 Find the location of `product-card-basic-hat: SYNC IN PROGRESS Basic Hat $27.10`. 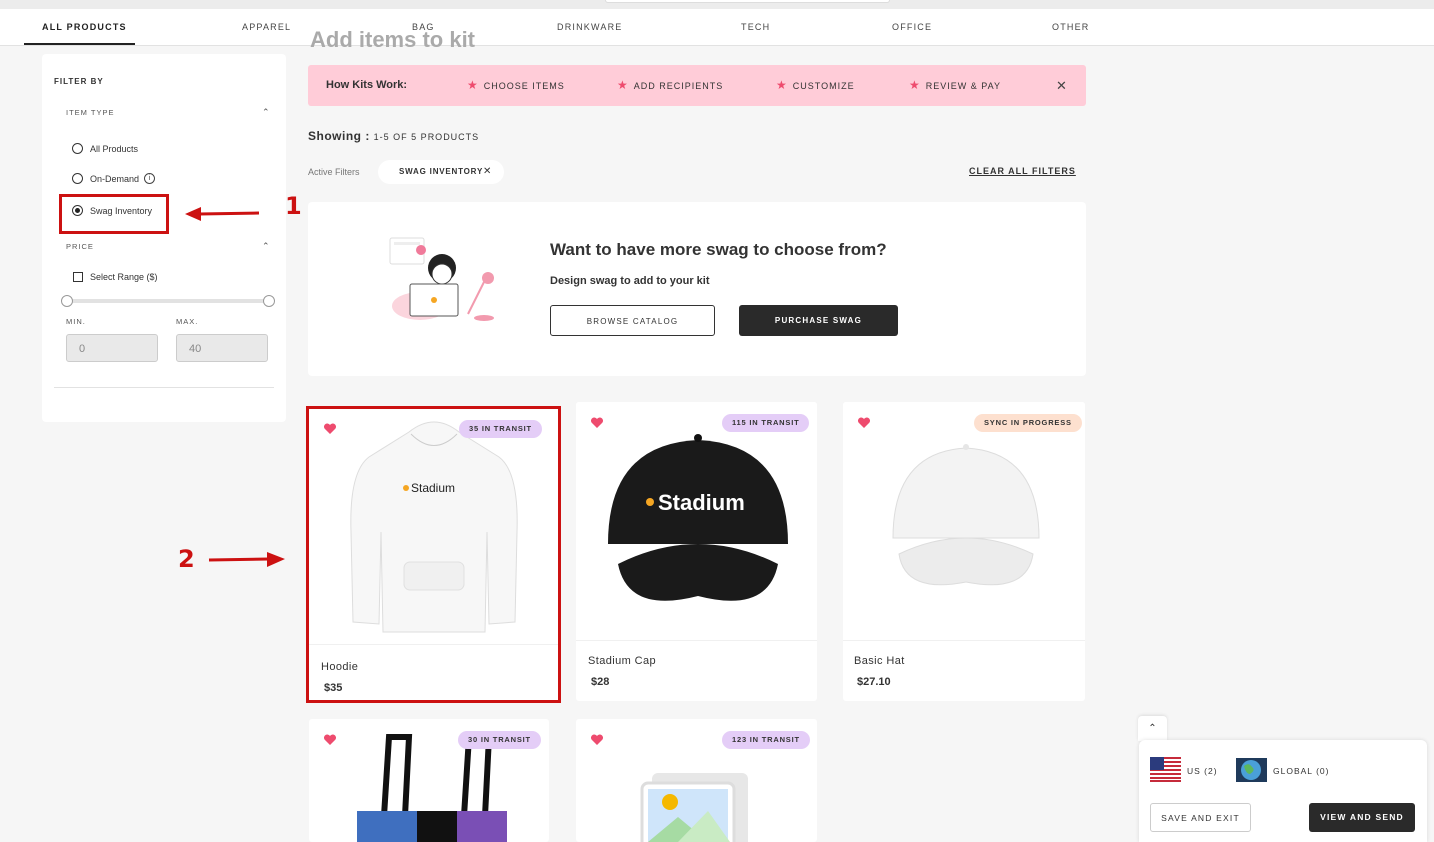

product-card-basic-hat: SYNC IN PROGRESS Basic Hat $27.10 is located at coordinates (964, 551).